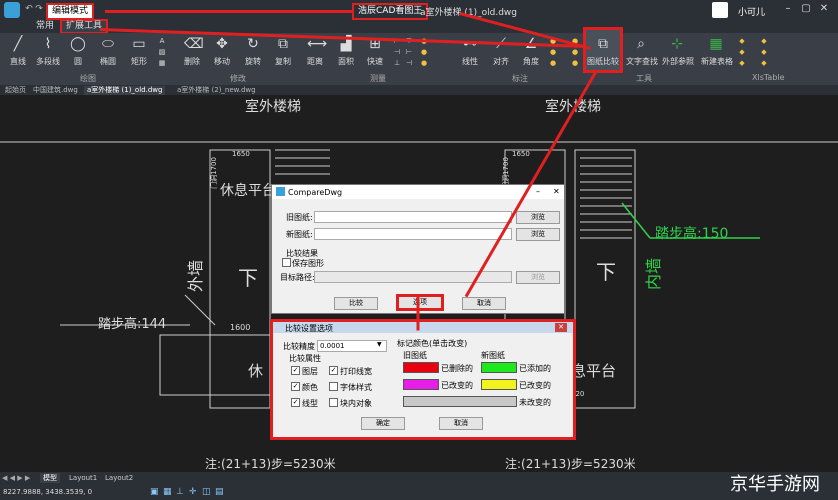 The width and height of the screenshot is (838, 500). I want to click on attr-color-checkbox: ✓, so click(295, 386).